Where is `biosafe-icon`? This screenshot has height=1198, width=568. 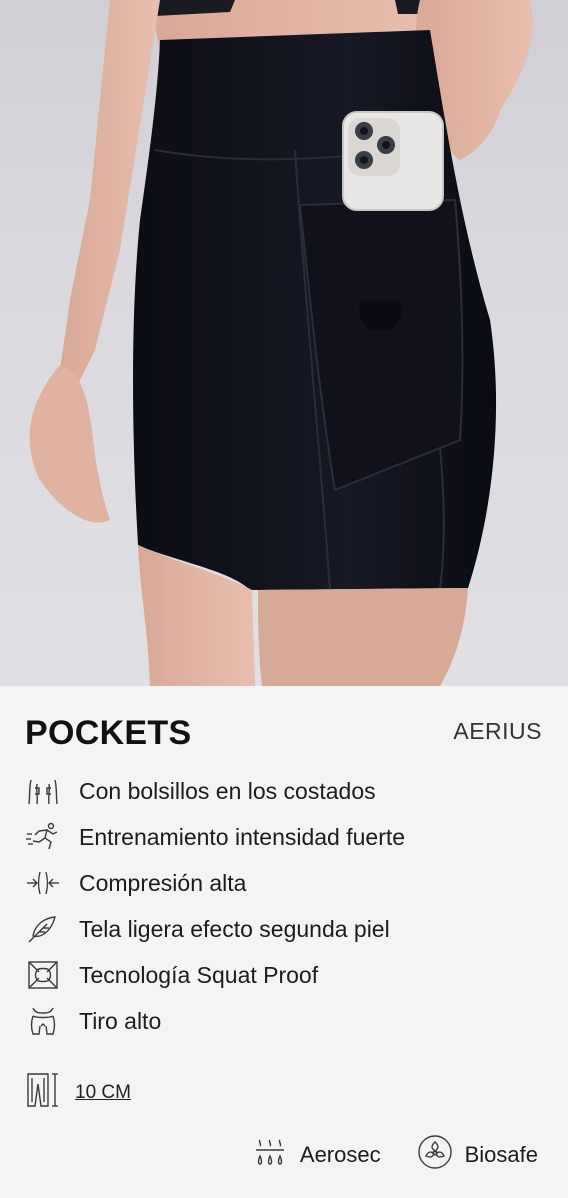 biosafe-icon is located at coordinates (435, 1154).